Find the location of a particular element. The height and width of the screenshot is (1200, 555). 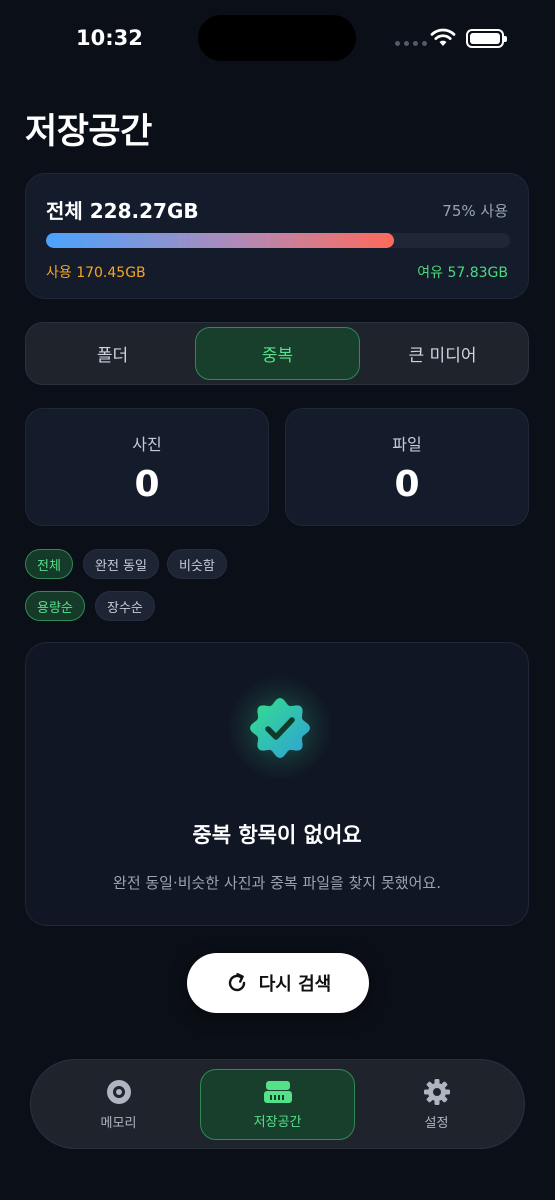

storage-total-label: 전체 228.27GB is located at coordinates (122, 211).